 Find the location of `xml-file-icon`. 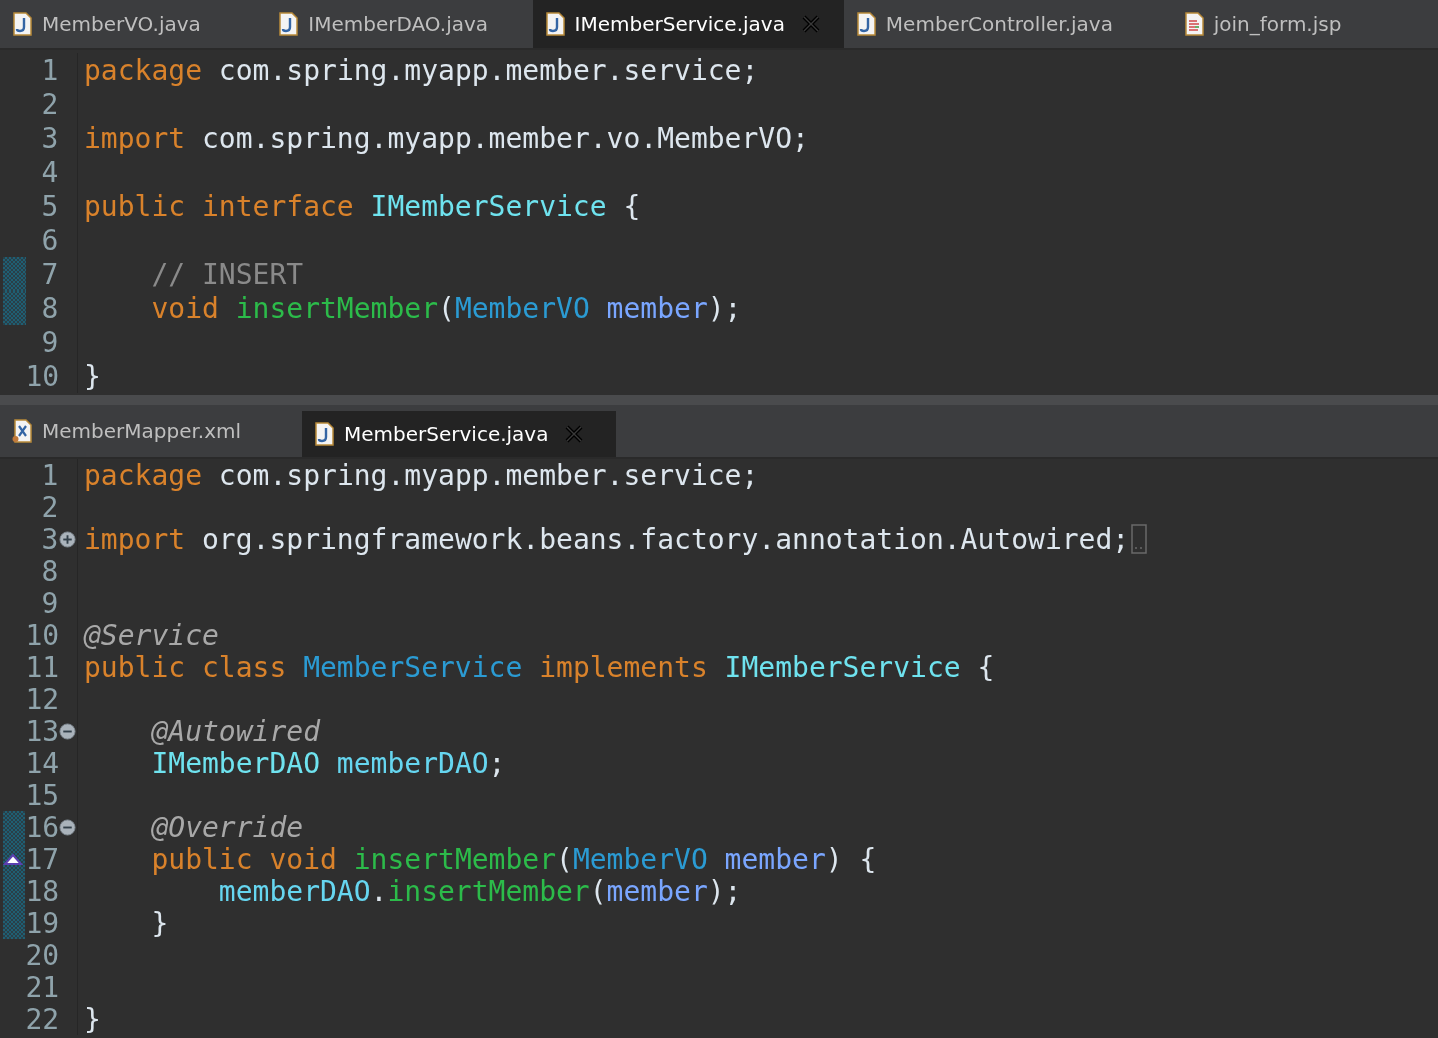

xml-file-icon is located at coordinates (22, 431).